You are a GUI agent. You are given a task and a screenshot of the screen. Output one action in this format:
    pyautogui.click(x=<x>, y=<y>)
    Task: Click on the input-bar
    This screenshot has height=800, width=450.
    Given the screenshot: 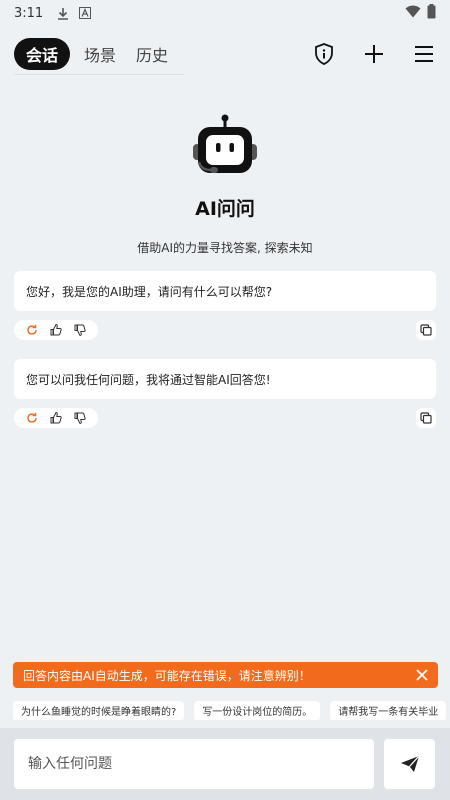 What is the action you would take?
    pyautogui.click(x=225, y=764)
    